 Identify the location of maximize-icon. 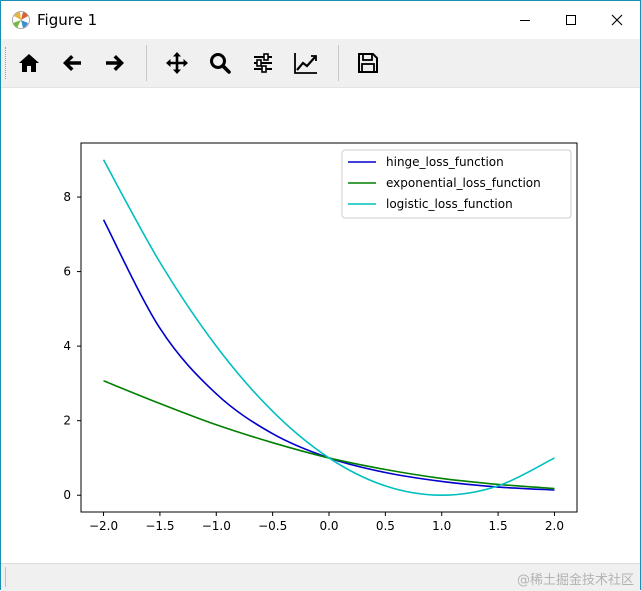
(571, 20).